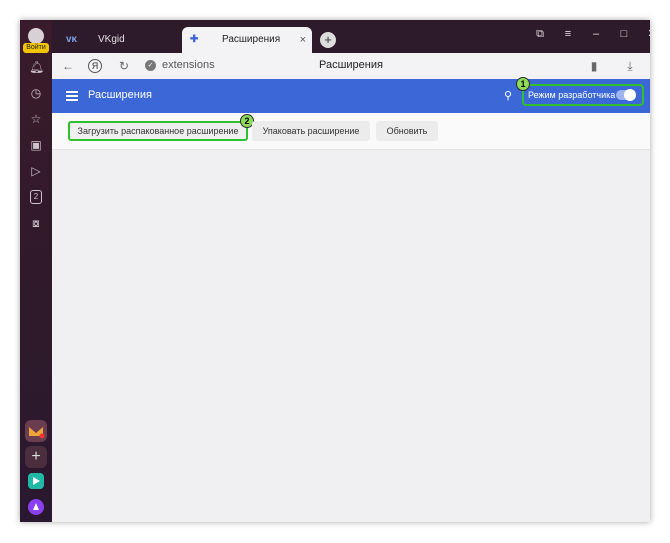 Image resolution: width=670 pixels, height=543 pixels. Describe the element at coordinates (311, 131) in the screenshot. I see `pack-extension-button: Упаковать расширение` at that location.